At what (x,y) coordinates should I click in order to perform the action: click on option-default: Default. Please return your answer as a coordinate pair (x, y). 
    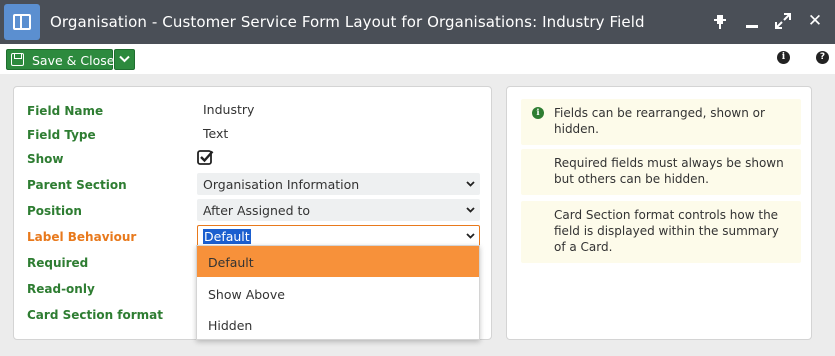
    Looking at the image, I should click on (338, 261).